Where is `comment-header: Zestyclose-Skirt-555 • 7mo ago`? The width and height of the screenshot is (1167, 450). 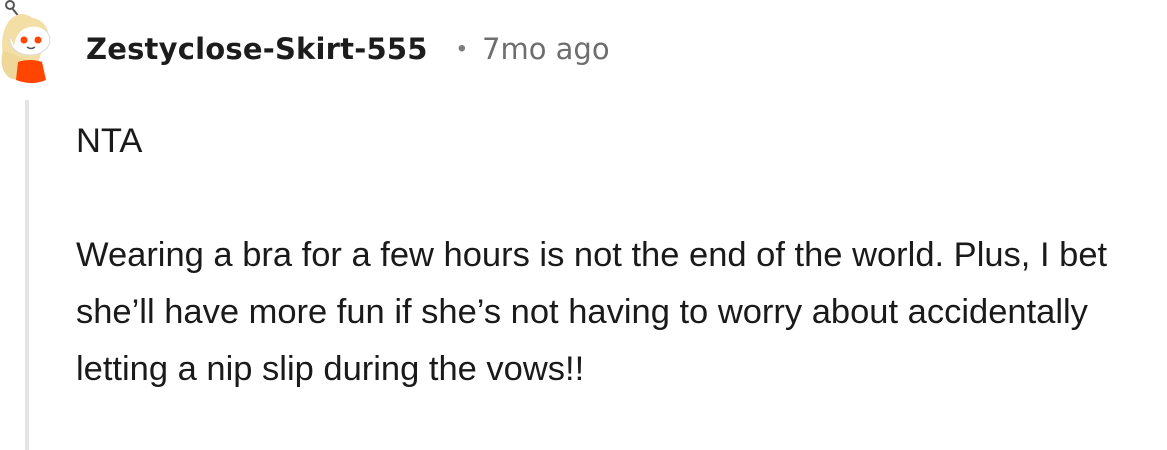 comment-header: Zestyclose-Skirt-555 • 7mo ago is located at coordinates (348, 49).